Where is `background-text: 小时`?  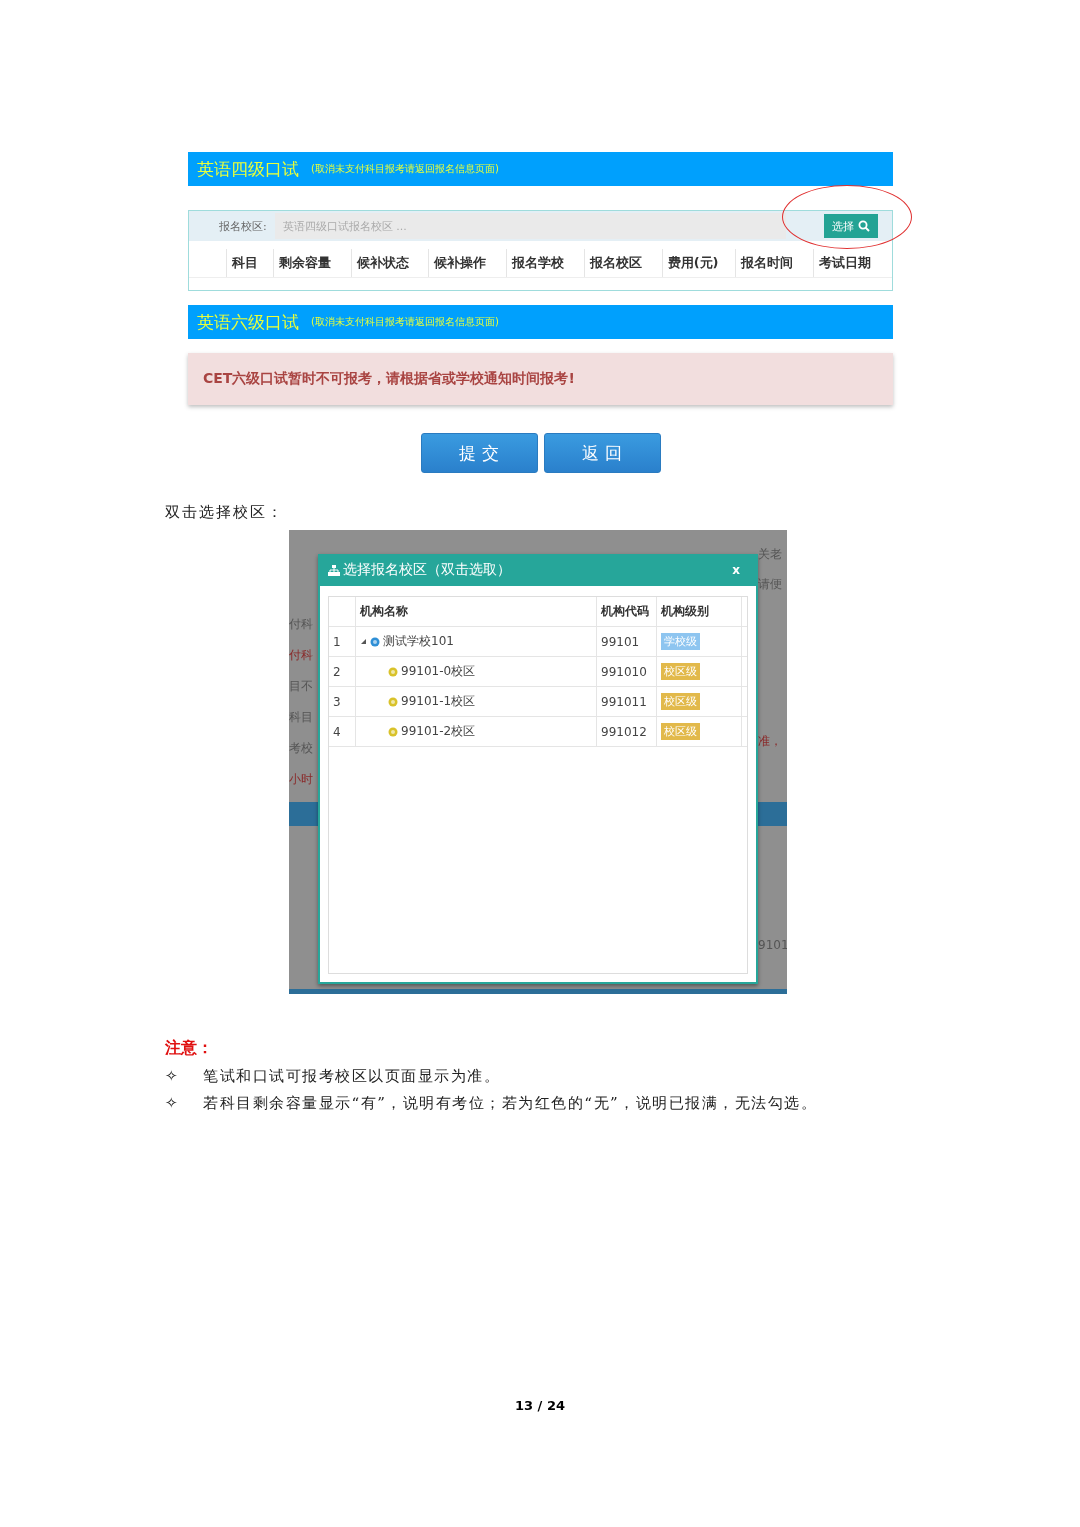
background-text: 小时 is located at coordinates (301, 779).